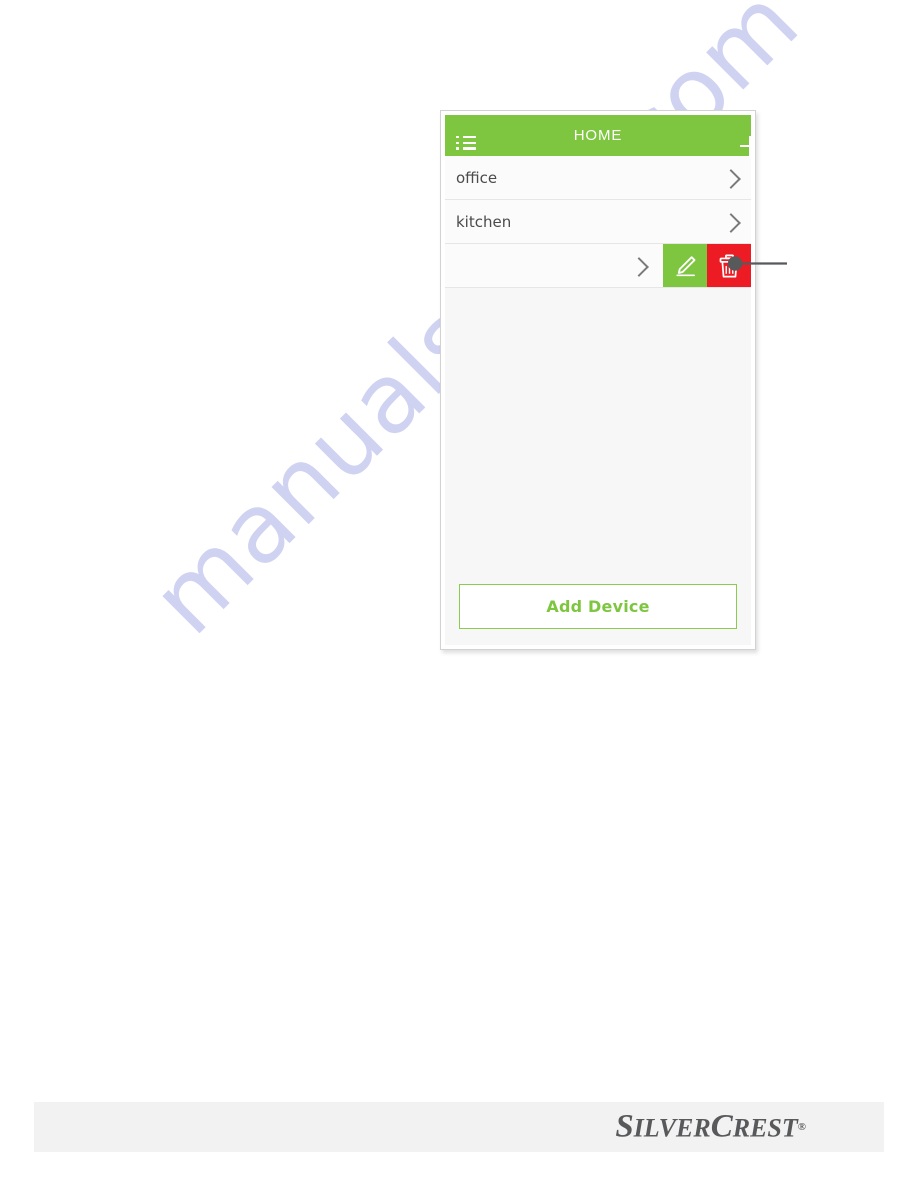 The width and height of the screenshot is (918, 1188). I want to click on page-footer-bar: SILVERCREST®, so click(459, 1127).